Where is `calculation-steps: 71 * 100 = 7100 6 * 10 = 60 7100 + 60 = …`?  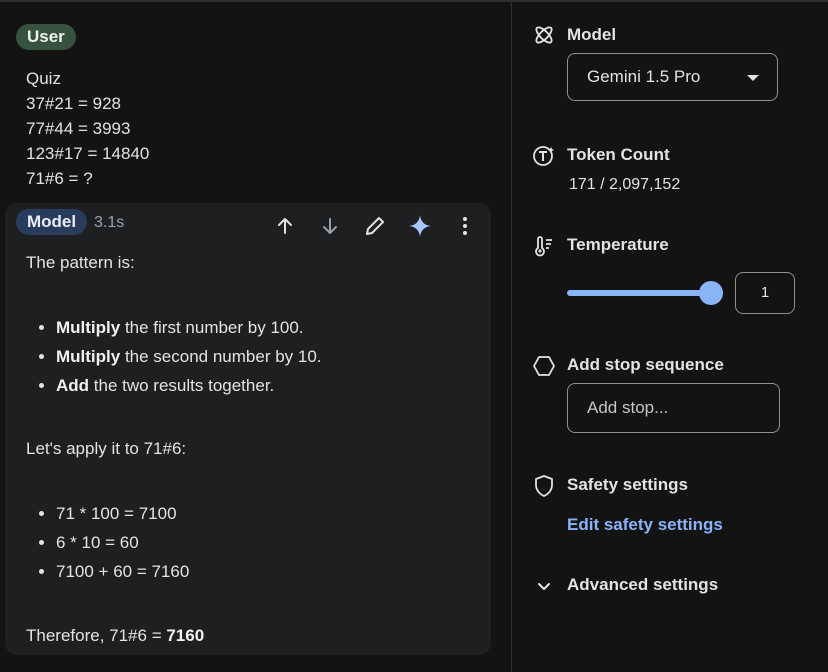
calculation-steps: 71 * 100 = 7100 6 * 10 = 60 7100 + 60 = … is located at coordinates (107, 542).